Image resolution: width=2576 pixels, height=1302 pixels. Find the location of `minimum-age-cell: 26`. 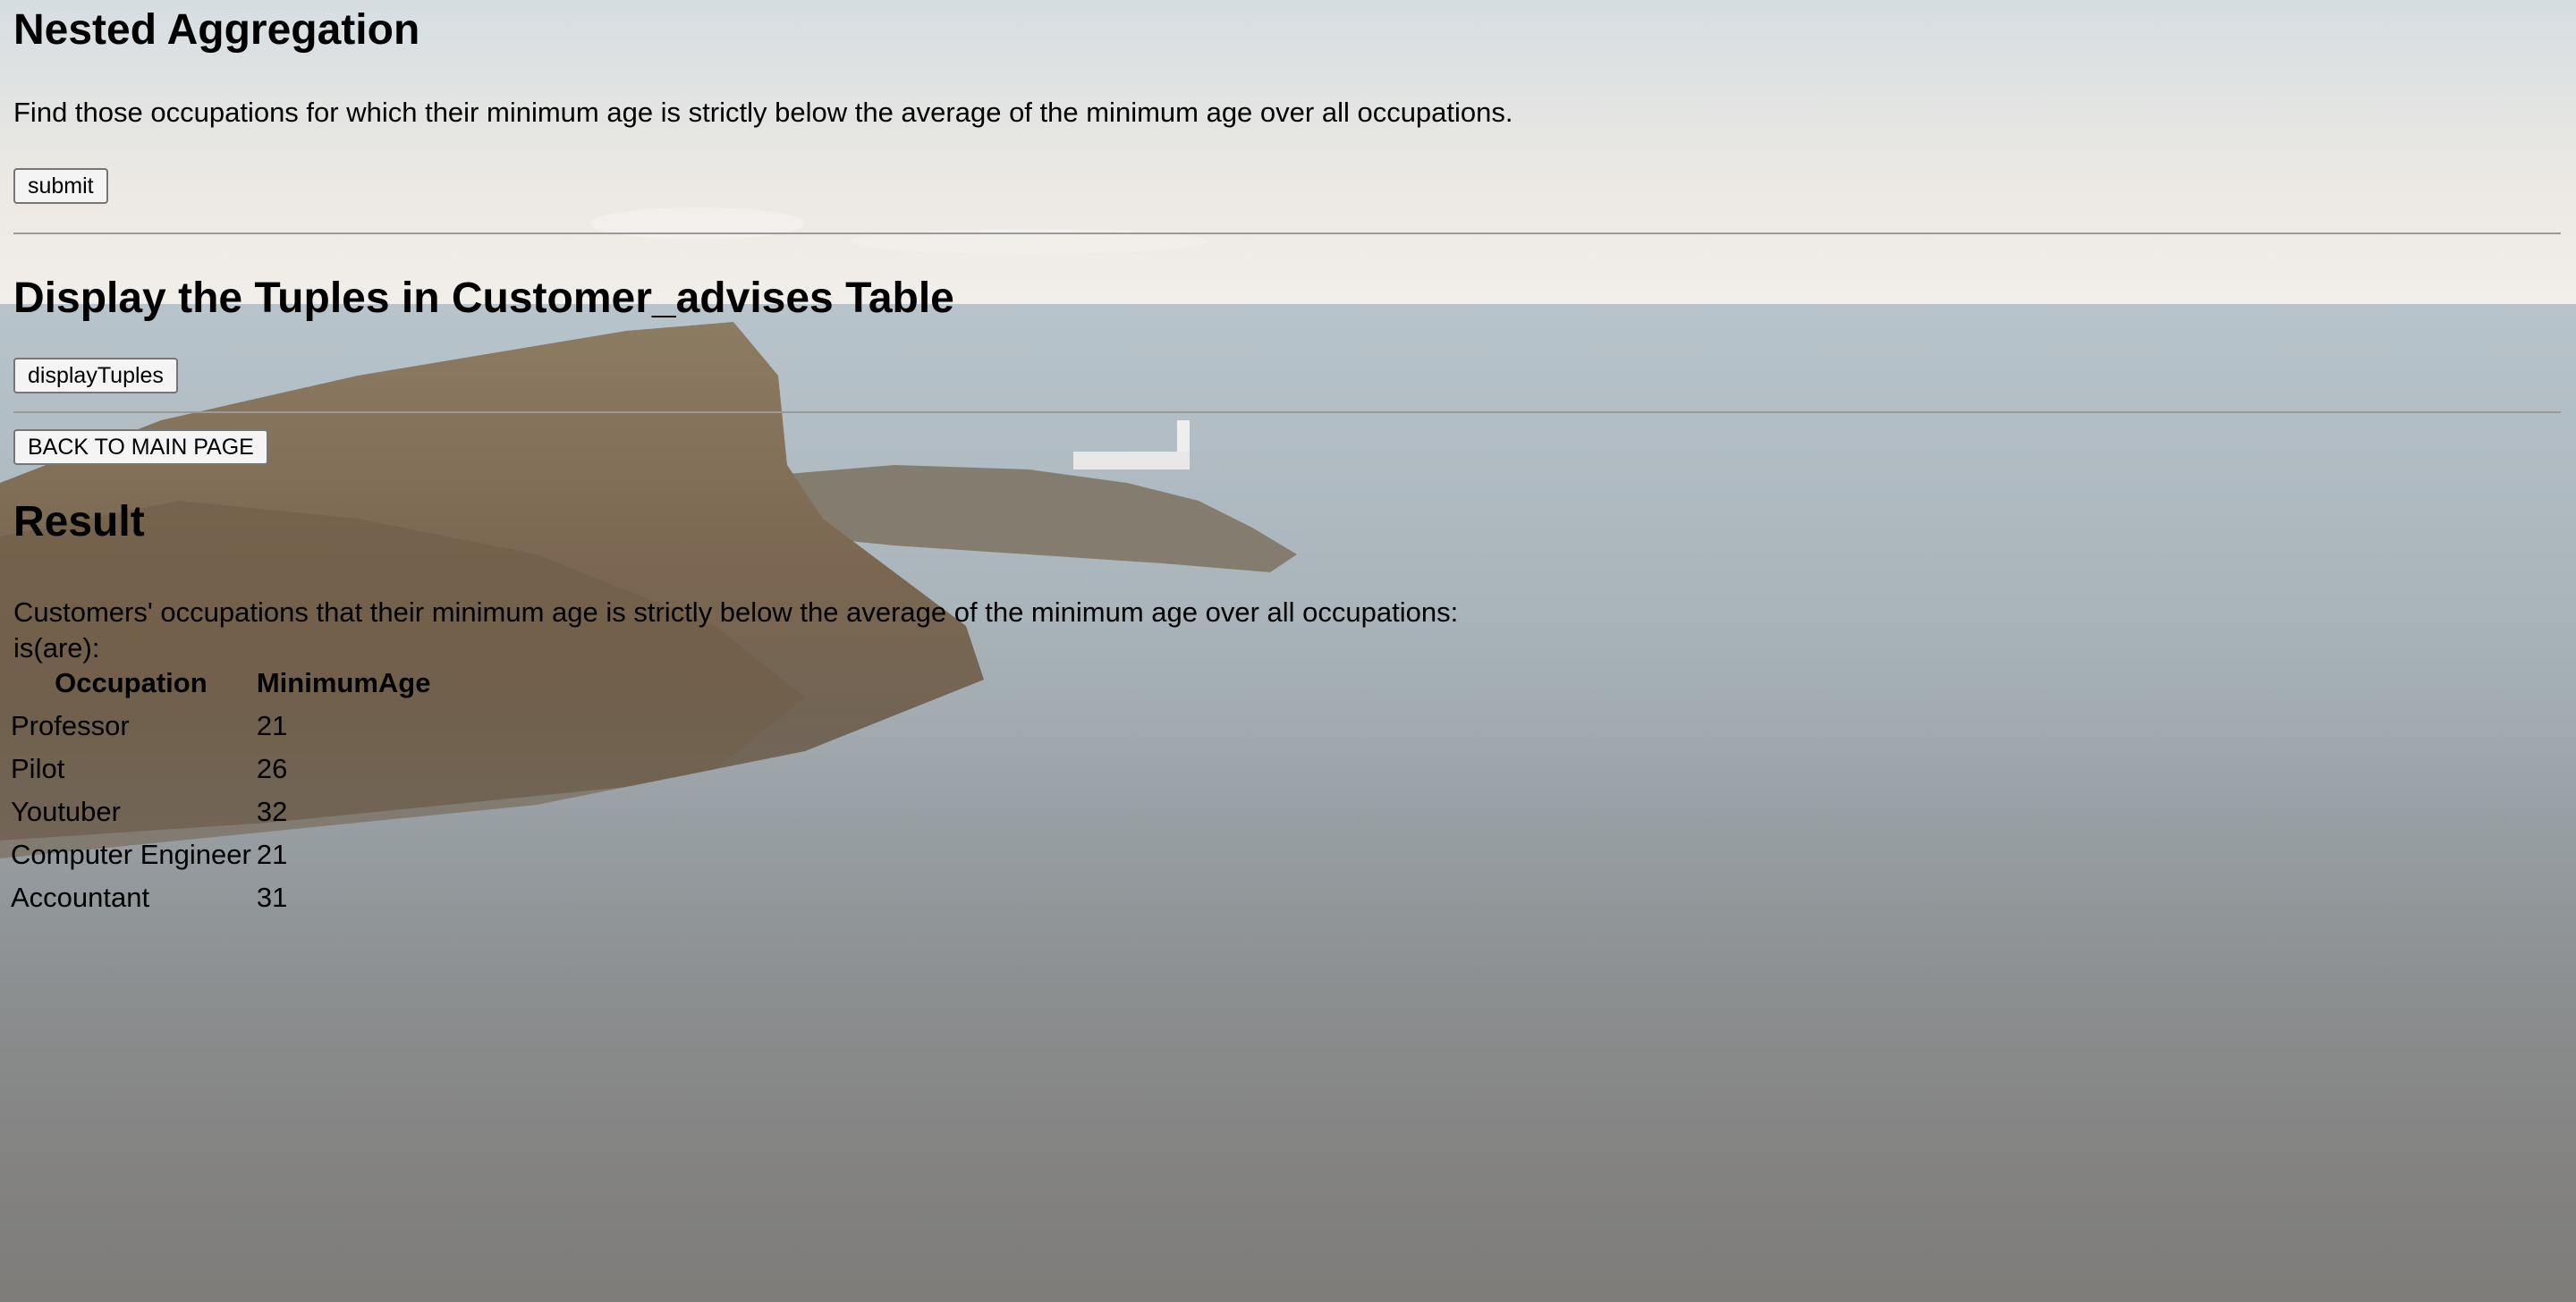

minimum-age-cell: 26 is located at coordinates (272, 768).